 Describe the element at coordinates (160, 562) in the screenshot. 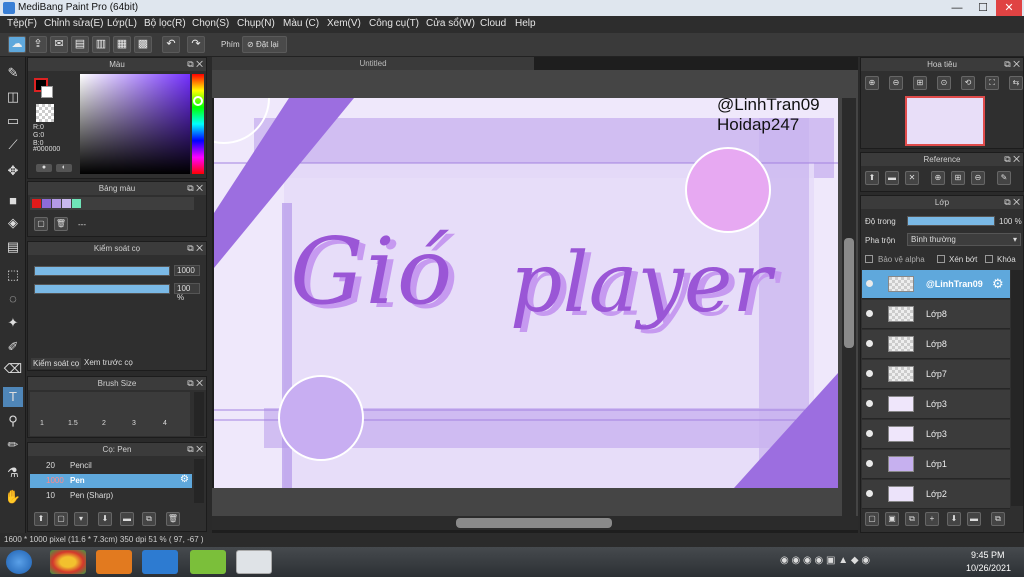

I see `internet-explorer-icon` at that location.